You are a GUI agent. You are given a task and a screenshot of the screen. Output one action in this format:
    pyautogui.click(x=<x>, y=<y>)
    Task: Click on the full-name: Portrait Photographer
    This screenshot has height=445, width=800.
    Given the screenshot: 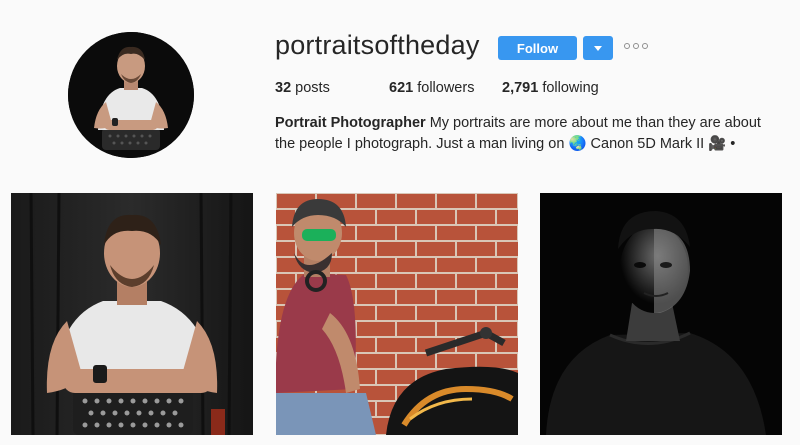 What is the action you would take?
    pyautogui.click(x=350, y=123)
    